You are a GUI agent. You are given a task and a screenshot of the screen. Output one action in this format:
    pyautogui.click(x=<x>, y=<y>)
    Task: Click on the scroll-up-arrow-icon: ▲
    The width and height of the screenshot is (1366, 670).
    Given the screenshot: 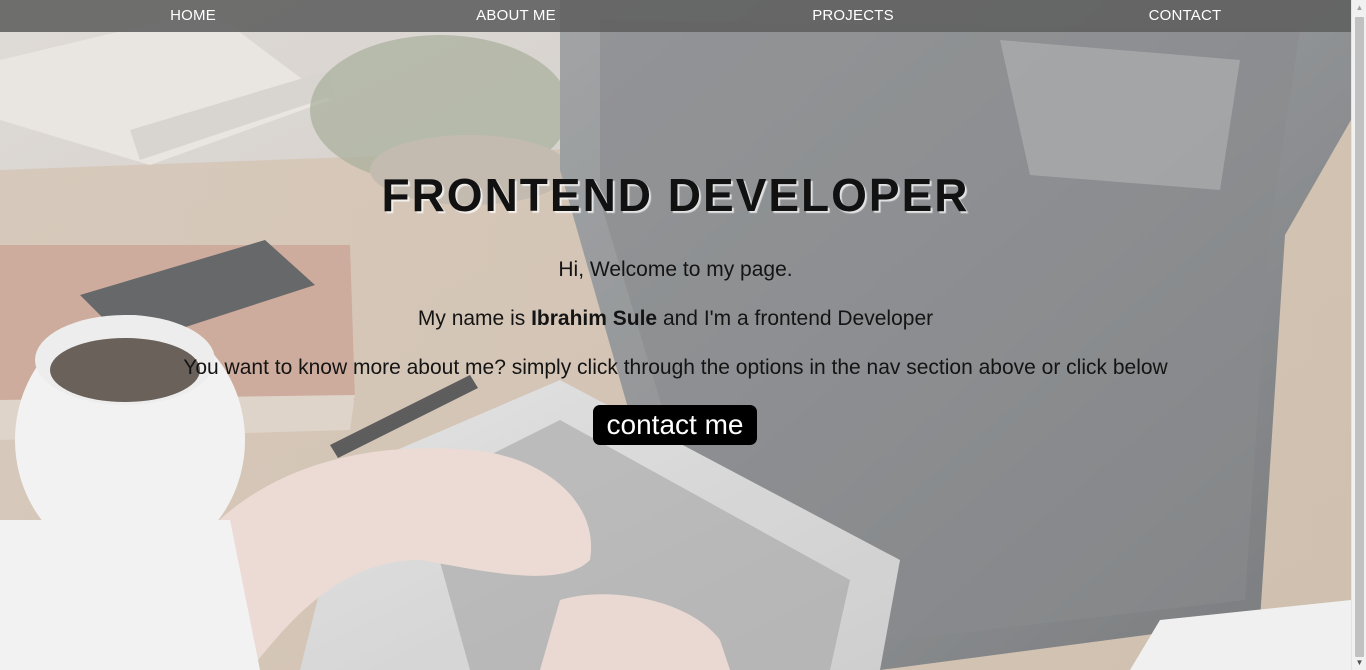 What is the action you would take?
    pyautogui.click(x=1359, y=7)
    